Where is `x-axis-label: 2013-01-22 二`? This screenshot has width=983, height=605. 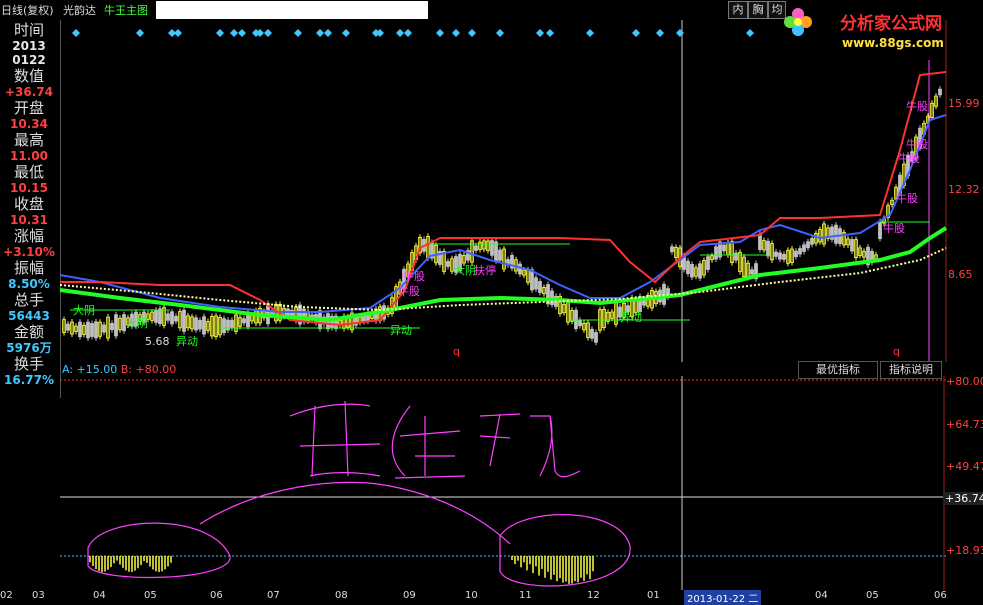 x-axis-label: 2013-01-22 二 is located at coordinates (723, 597).